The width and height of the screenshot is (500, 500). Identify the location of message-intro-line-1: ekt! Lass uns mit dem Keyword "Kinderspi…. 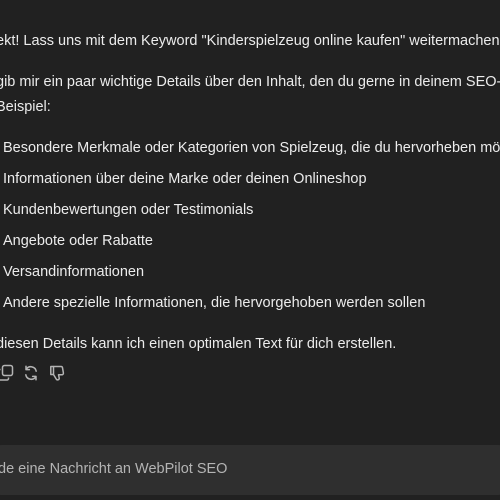
(250, 41).